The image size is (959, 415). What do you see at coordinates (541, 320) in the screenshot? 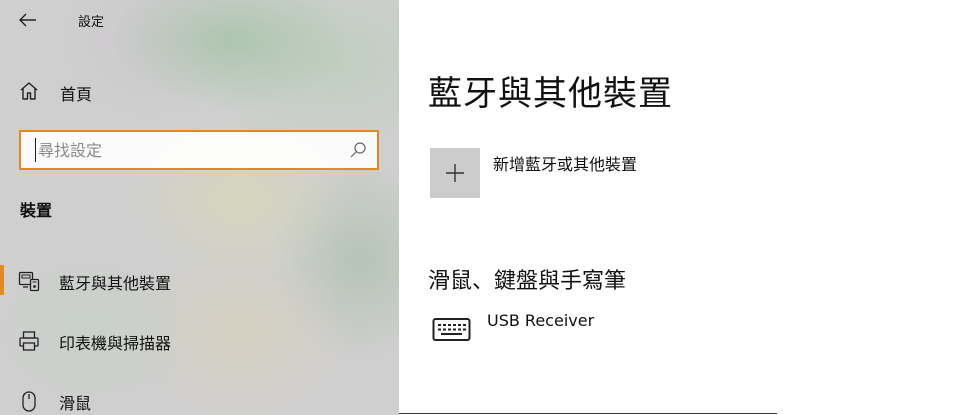
I see `device-name: USB Receiver` at bounding box center [541, 320].